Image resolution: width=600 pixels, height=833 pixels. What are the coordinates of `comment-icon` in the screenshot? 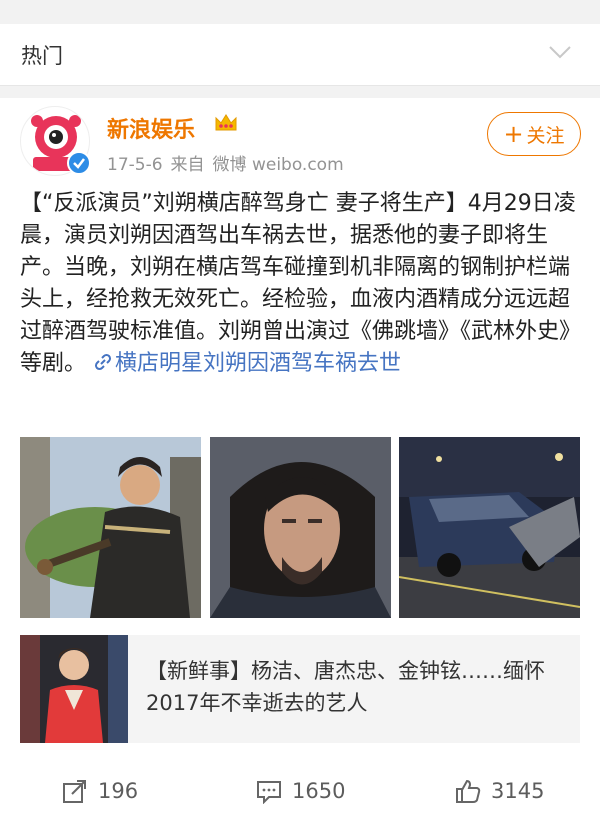 It's located at (269, 792).